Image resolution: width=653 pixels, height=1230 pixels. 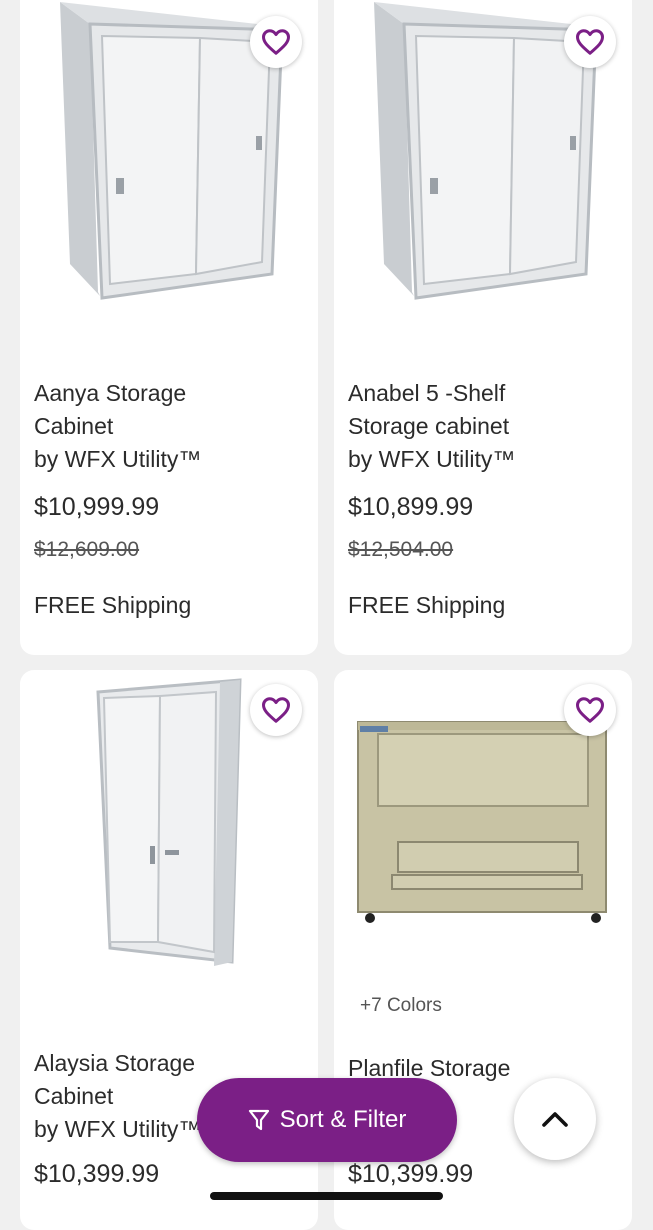 What do you see at coordinates (343, 1119) in the screenshot?
I see `sort-filter-label: Sort & Filter` at bounding box center [343, 1119].